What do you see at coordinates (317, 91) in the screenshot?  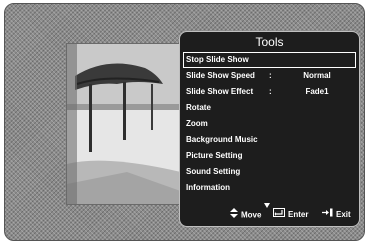 I see `menu-item-value: Fade1` at bounding box center [317, 91].